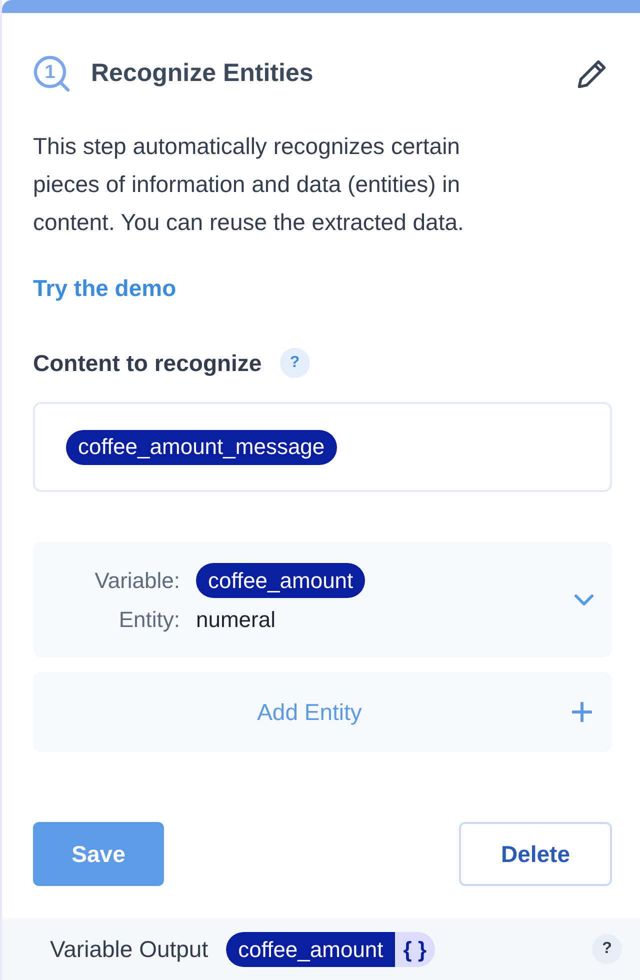  Describe the element at coordinates (202, 74) in the screenshot. I see `step-title: Recognize Entities` at that location.